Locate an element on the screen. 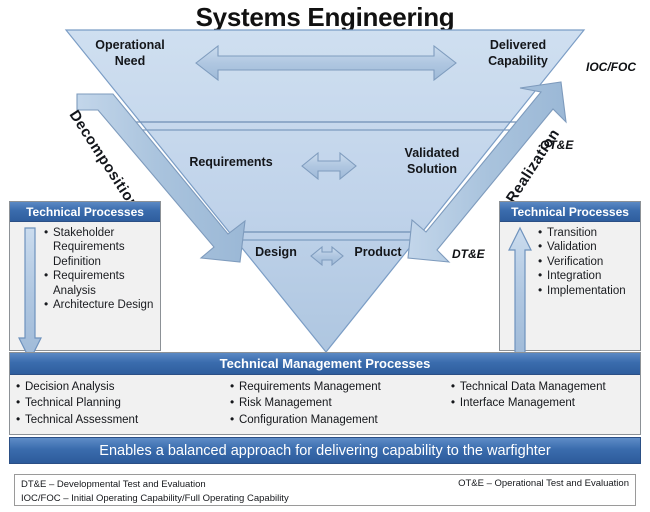 The image size is (650, 512). list-item: Architecture Design is located at coordinates (100, 305).